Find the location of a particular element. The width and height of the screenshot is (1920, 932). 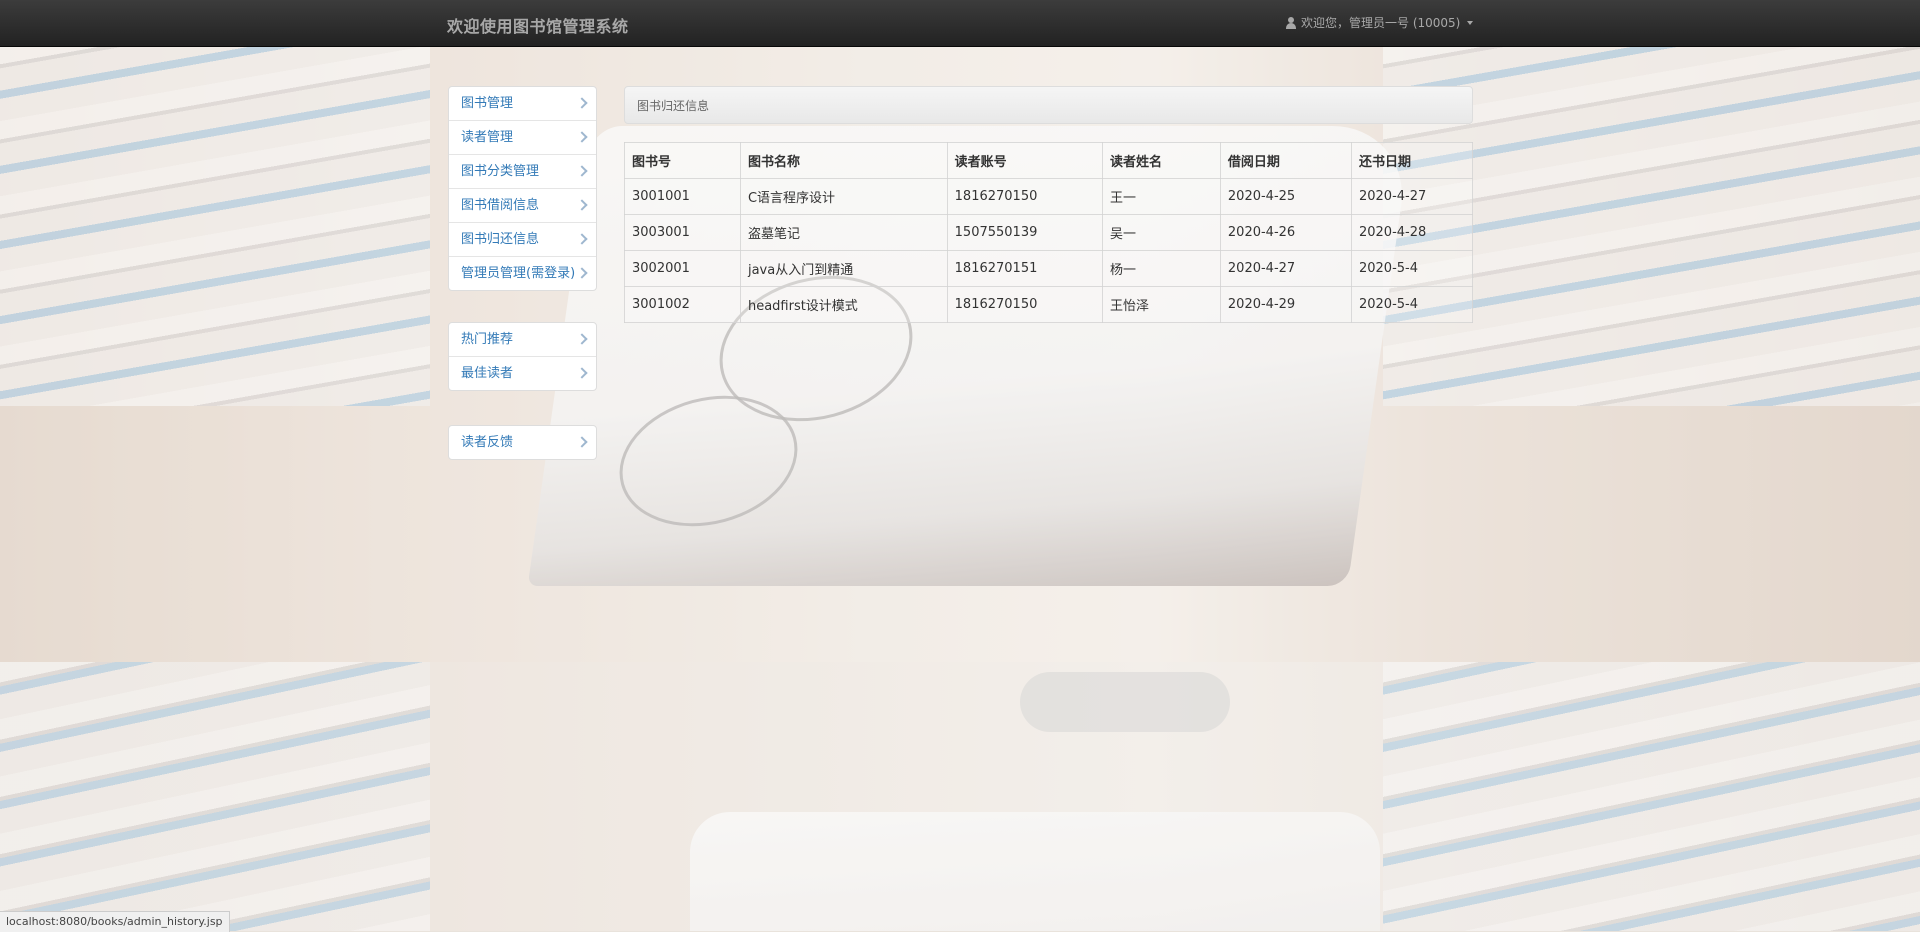

user-greeting: 欢迎您，管理员一号 (10005) is located at coordinates (1381, 23).